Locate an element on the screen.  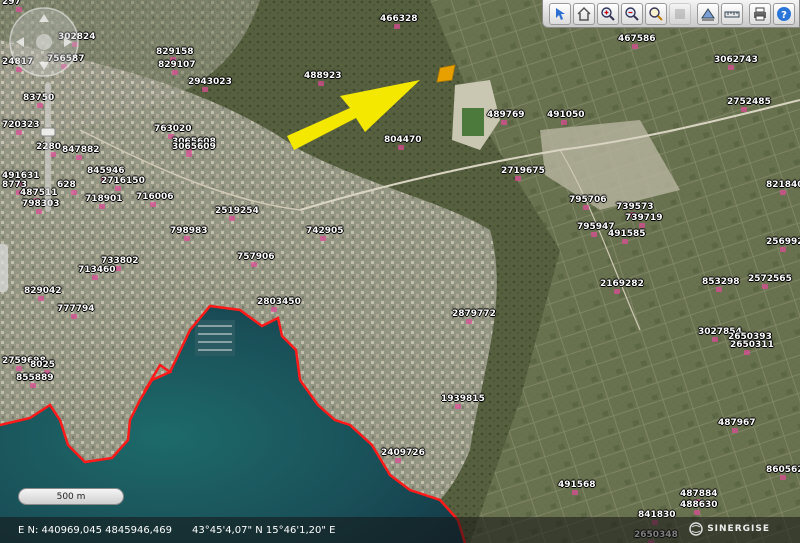
identify-button is located at coordinates (560, 13).